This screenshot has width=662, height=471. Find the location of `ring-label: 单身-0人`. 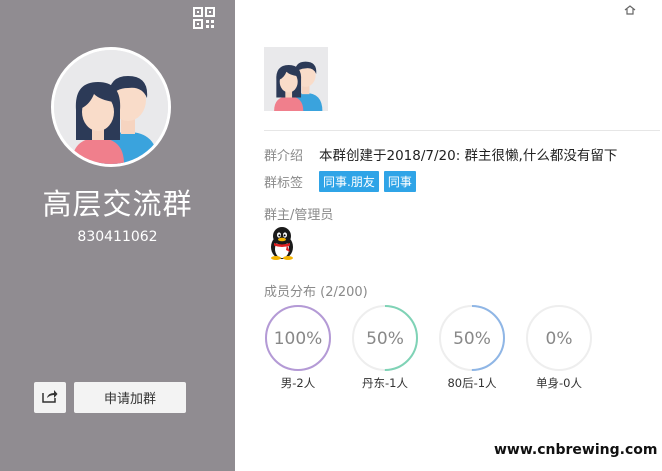

ring-label: 单身-0人 is located at coordinates (559, 383).